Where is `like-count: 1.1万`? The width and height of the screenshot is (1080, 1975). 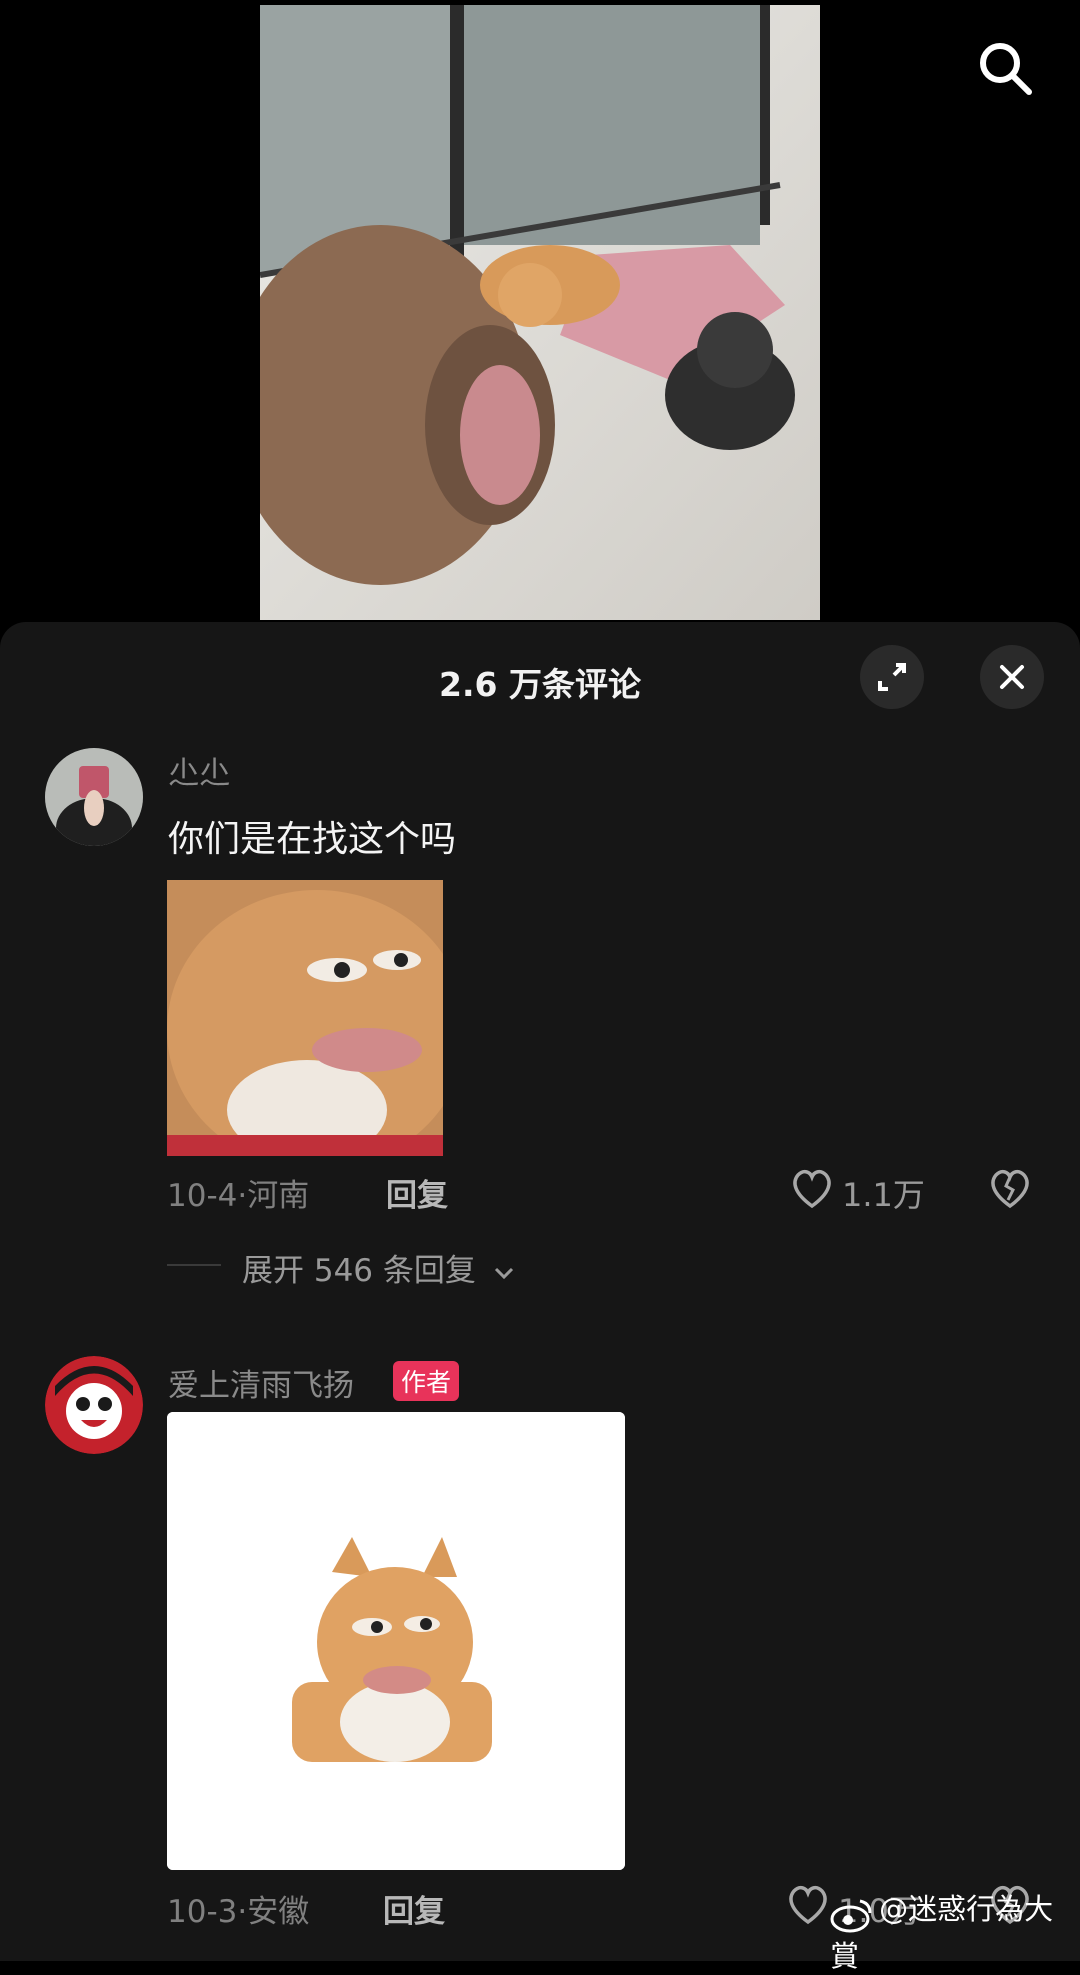 like-count: 1.1万 is located at coordinates (883, 1195).